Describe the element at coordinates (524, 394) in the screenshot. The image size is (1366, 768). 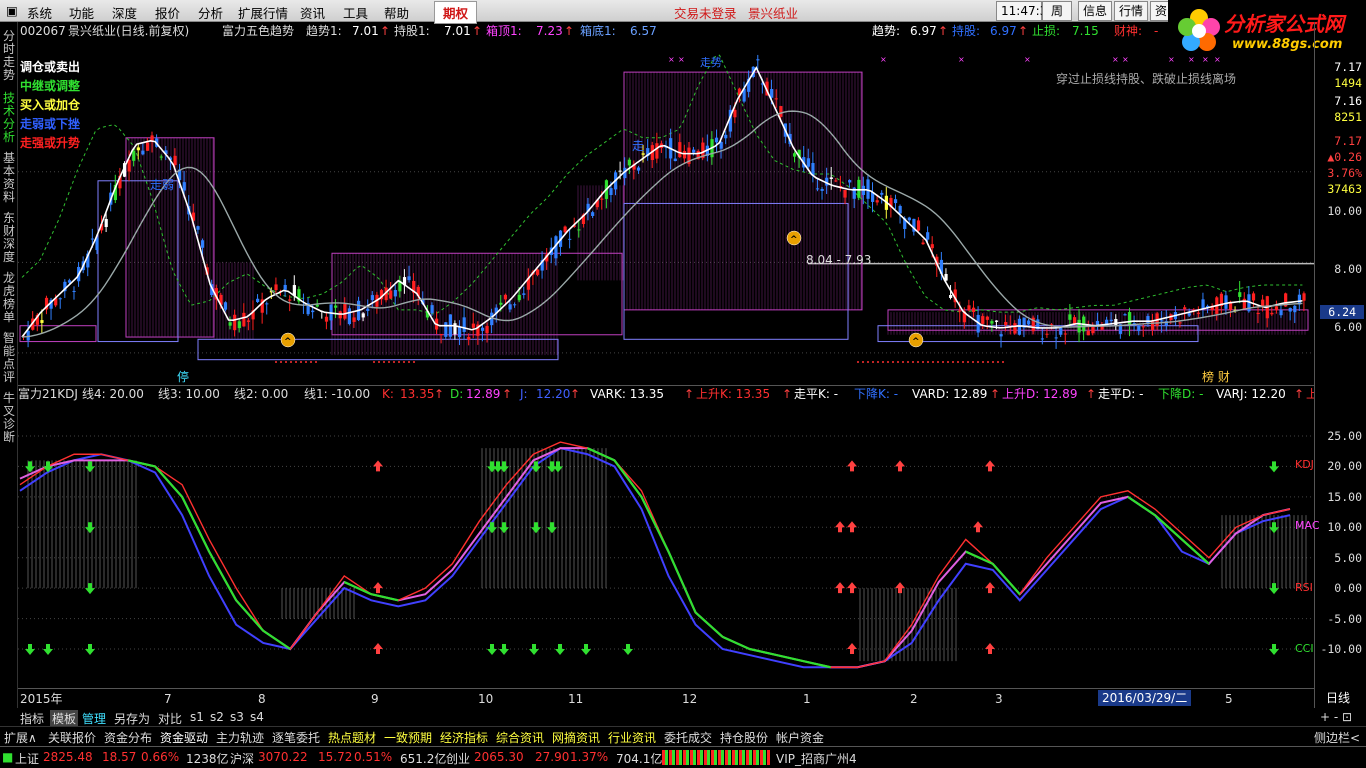
I see `kdj-j-label: J:` at that location.